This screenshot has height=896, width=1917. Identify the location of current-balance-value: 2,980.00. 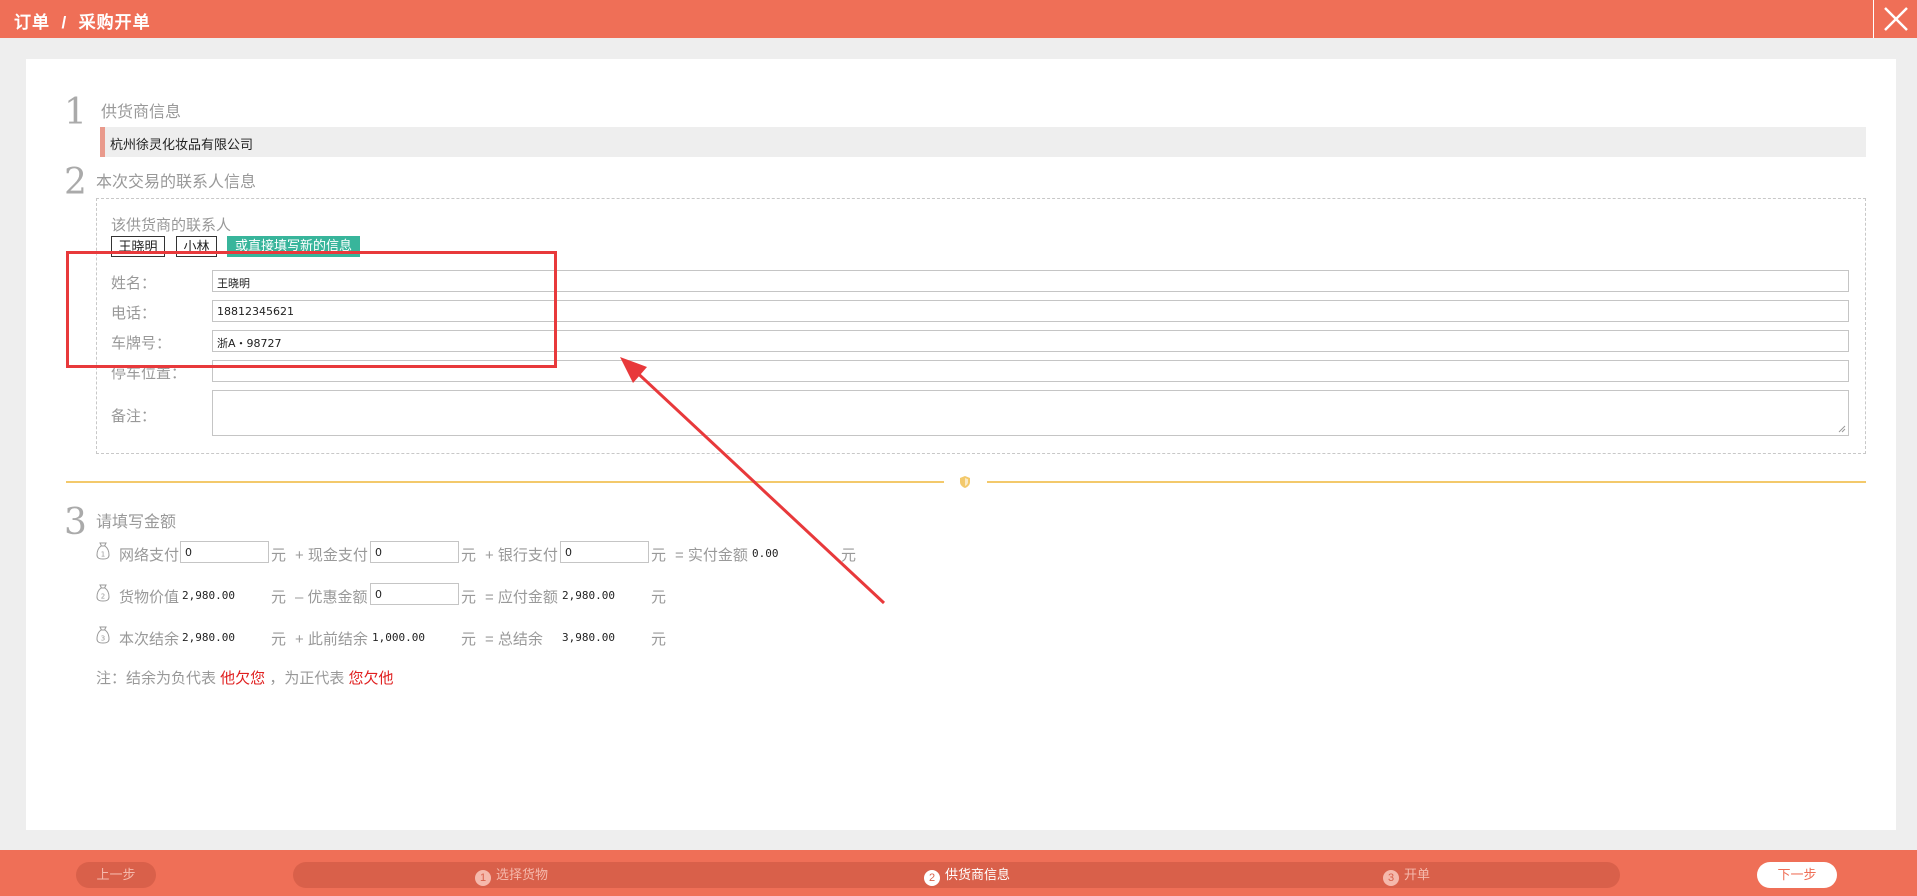
(208, 637).